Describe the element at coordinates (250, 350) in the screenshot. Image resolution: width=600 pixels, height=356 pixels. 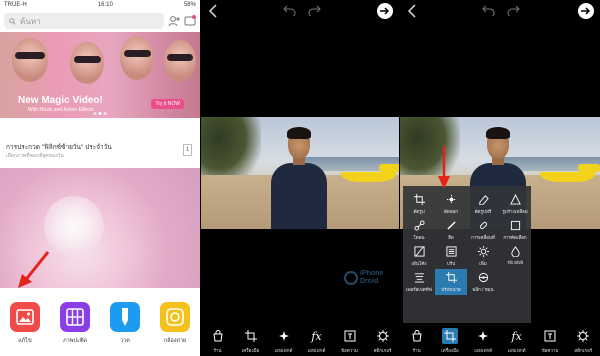
I see `tab-label: เครื่องมือ` at that location.